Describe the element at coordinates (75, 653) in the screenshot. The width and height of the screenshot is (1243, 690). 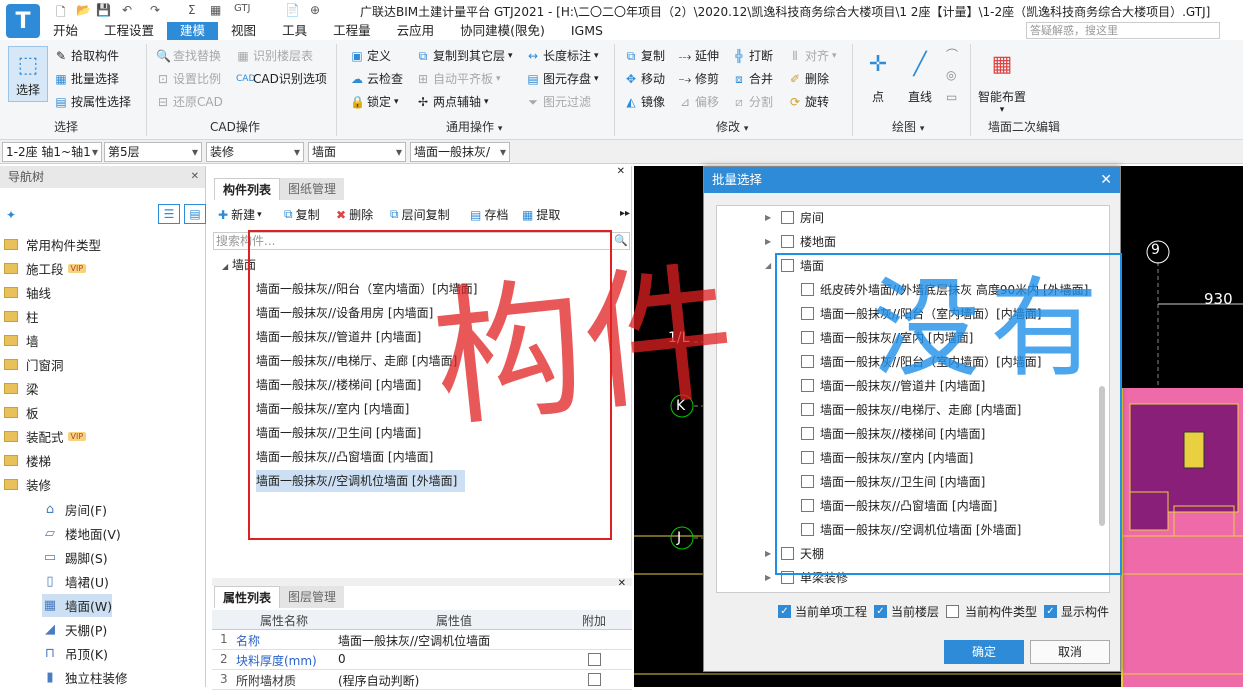
I see `nav-subitem: ⊓ 吊顶(K)` at that location.